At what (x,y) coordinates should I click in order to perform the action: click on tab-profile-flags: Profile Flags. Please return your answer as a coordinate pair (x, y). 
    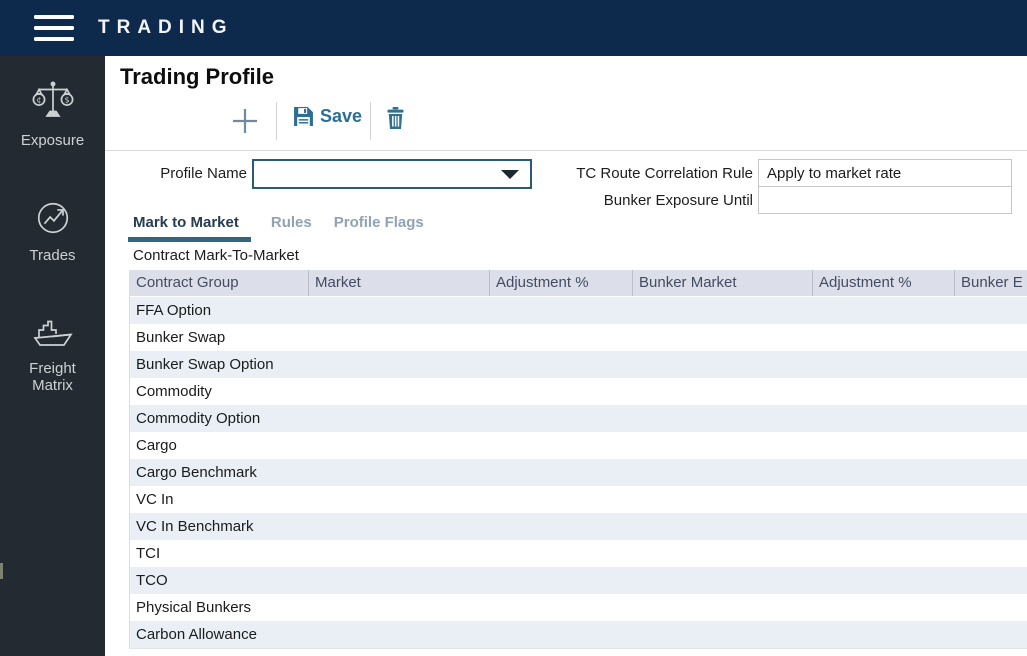
    Looking at the image, I should click on (379, 225).